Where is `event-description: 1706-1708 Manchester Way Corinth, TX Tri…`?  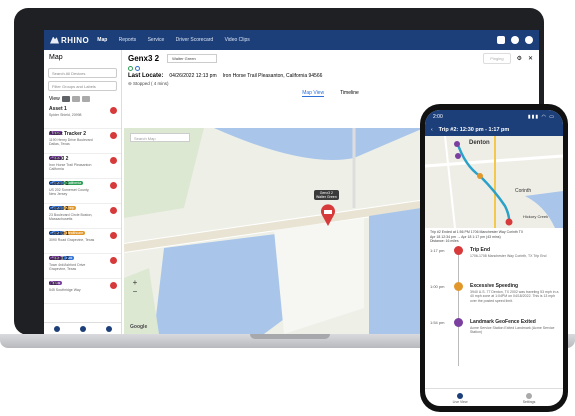
event-description: 1706-1708 Manchester Way Corinth, TX Tri… is located at coordinates (508, 255).